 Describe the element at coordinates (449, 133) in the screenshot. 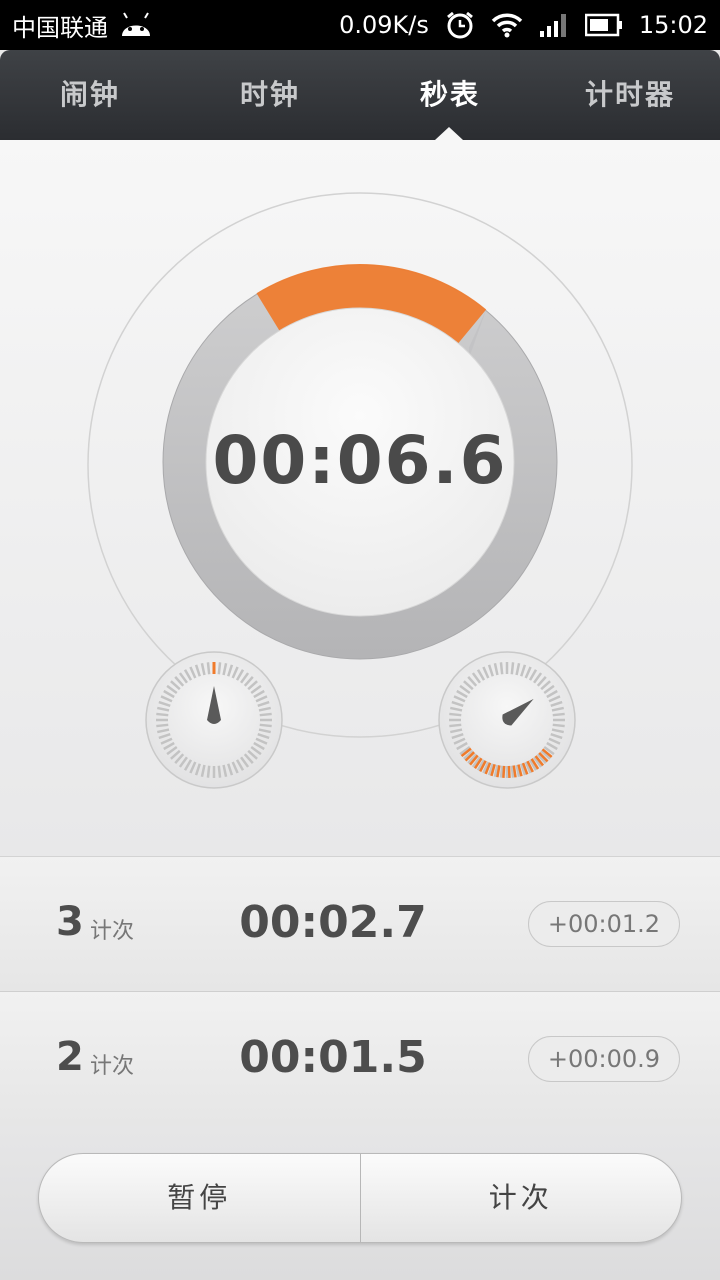

I see `active-tab-indicator` at that location.